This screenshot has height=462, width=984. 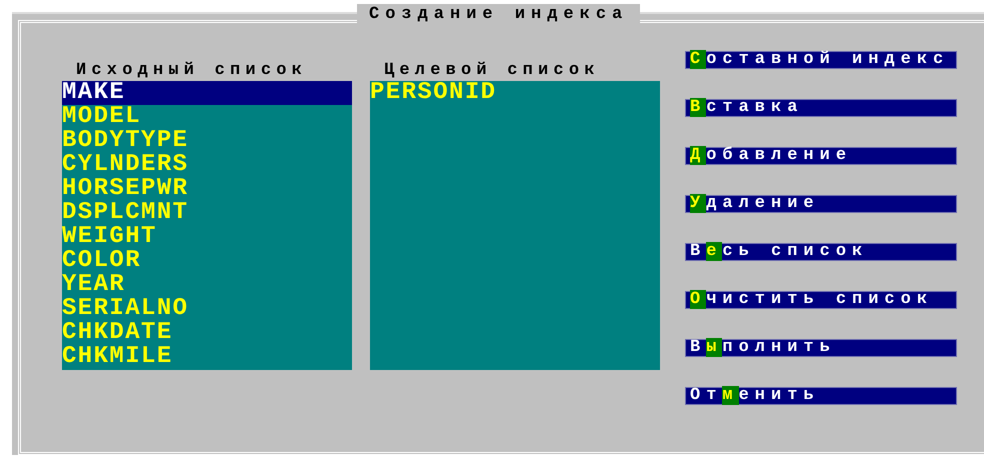 I want to click on list-item: DSPLCMNT, so click(x=207, y=213).